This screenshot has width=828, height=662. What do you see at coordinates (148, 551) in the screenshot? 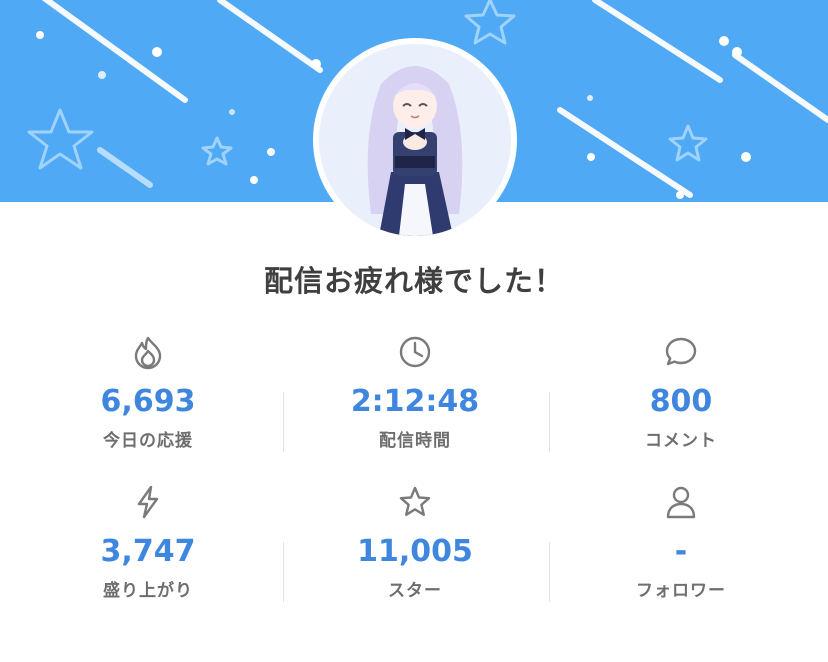
I see `stat-value: 3,747` at bounding box center [148, 551].